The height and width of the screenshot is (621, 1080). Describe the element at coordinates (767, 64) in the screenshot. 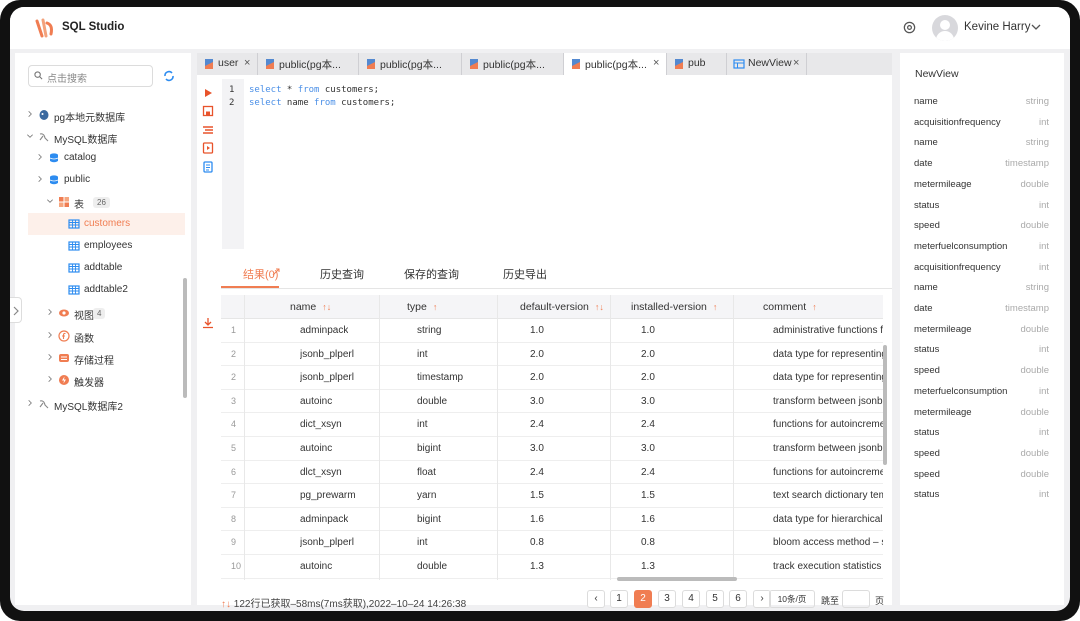

I see `tab-6: NewView ×` at that location.